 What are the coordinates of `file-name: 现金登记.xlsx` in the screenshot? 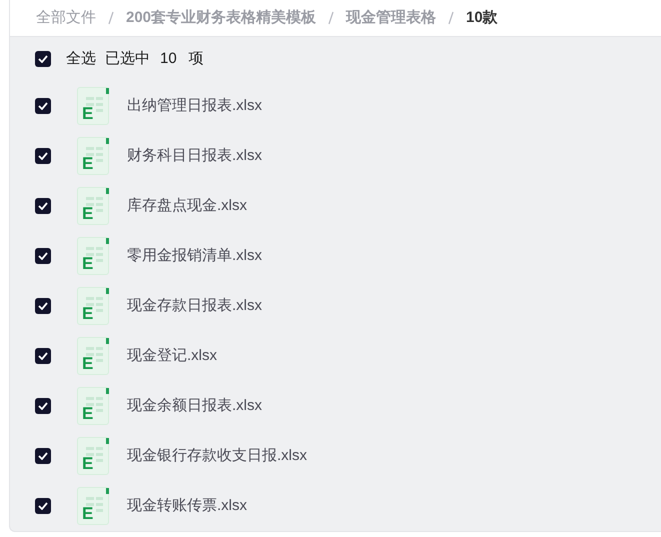 It's located at (172, 356).